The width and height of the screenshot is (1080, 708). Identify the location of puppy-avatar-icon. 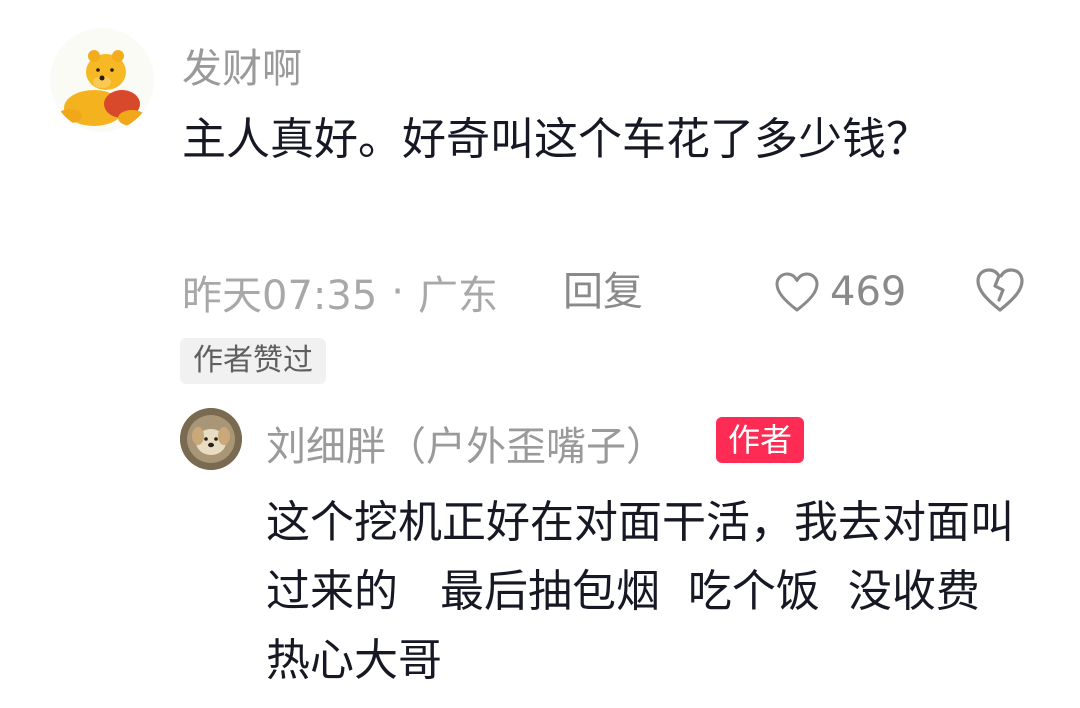
(211, 439).